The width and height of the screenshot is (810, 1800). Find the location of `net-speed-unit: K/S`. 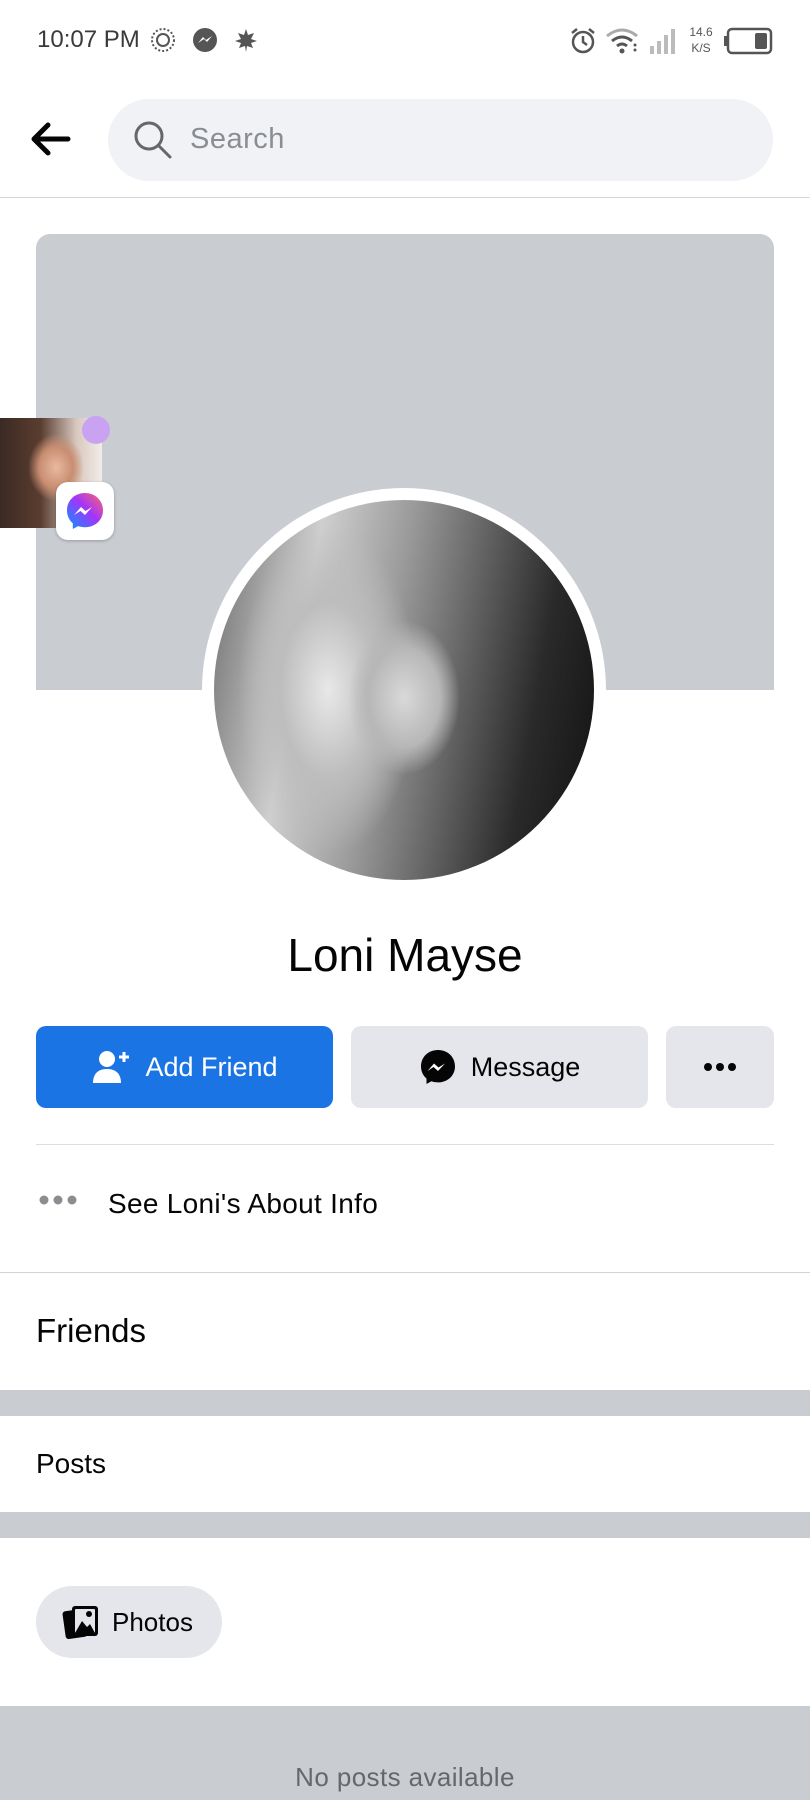

net-speed-unit: K/S is located at coordinates (701, 48).